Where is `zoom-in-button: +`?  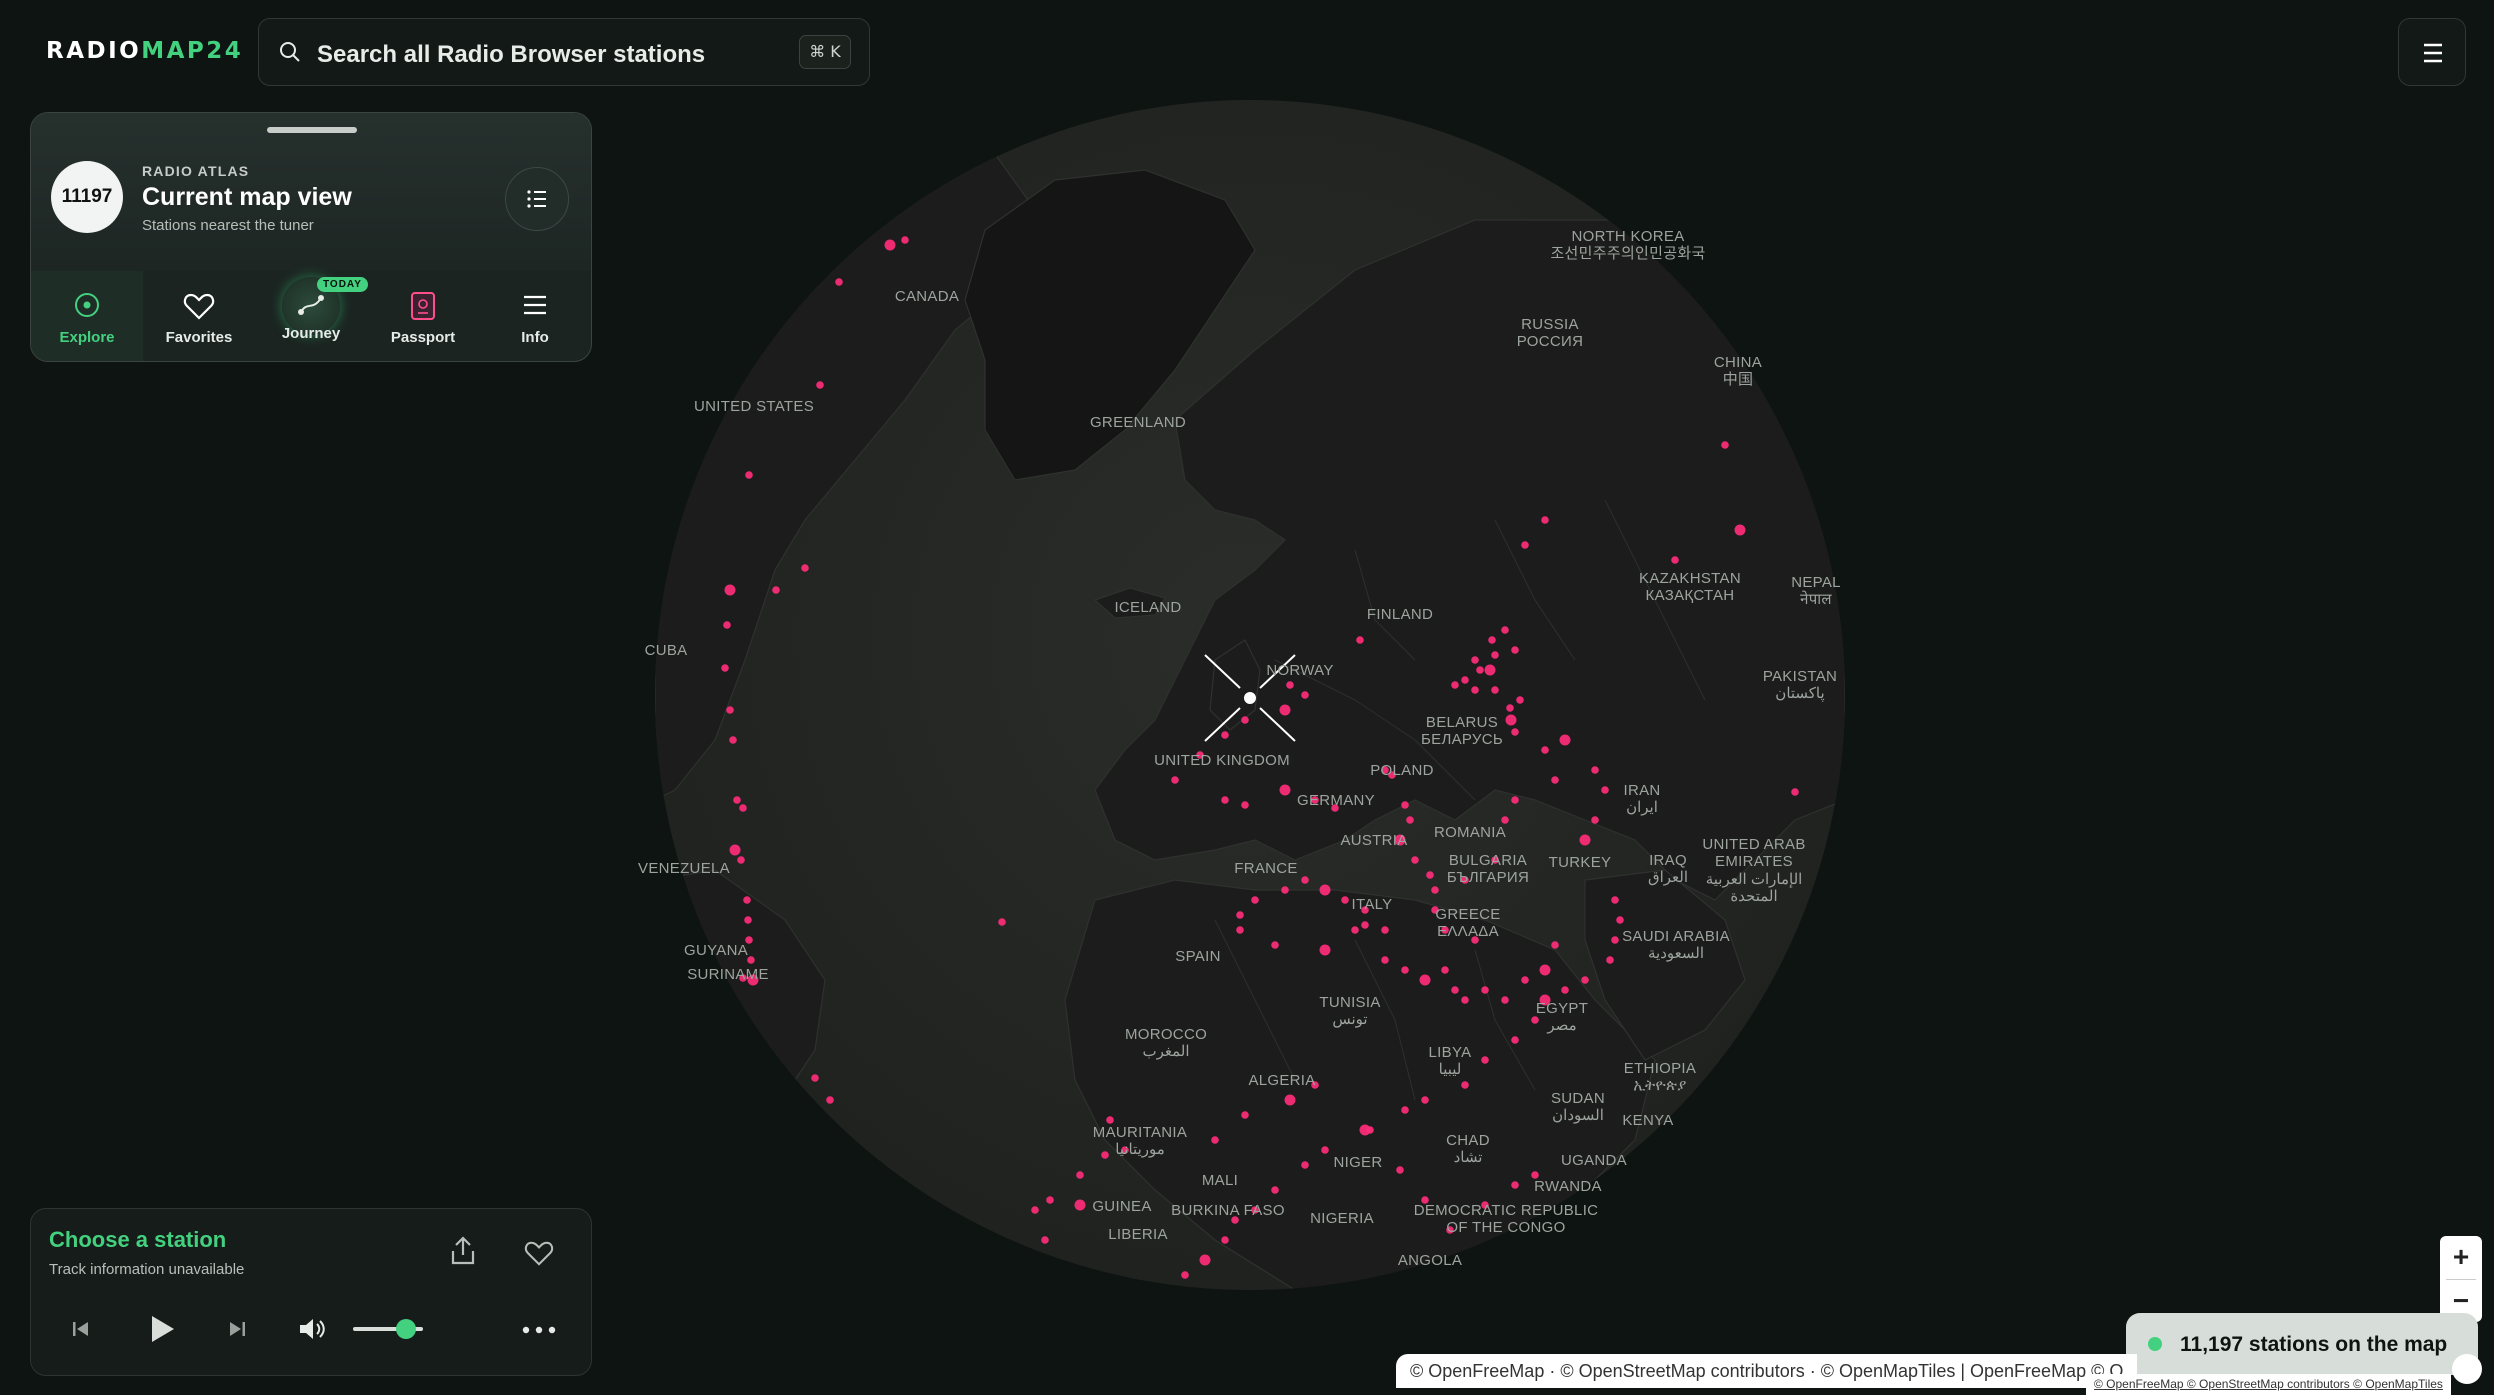 zoom-in-button: + is located at coordinates (2461, 1257).